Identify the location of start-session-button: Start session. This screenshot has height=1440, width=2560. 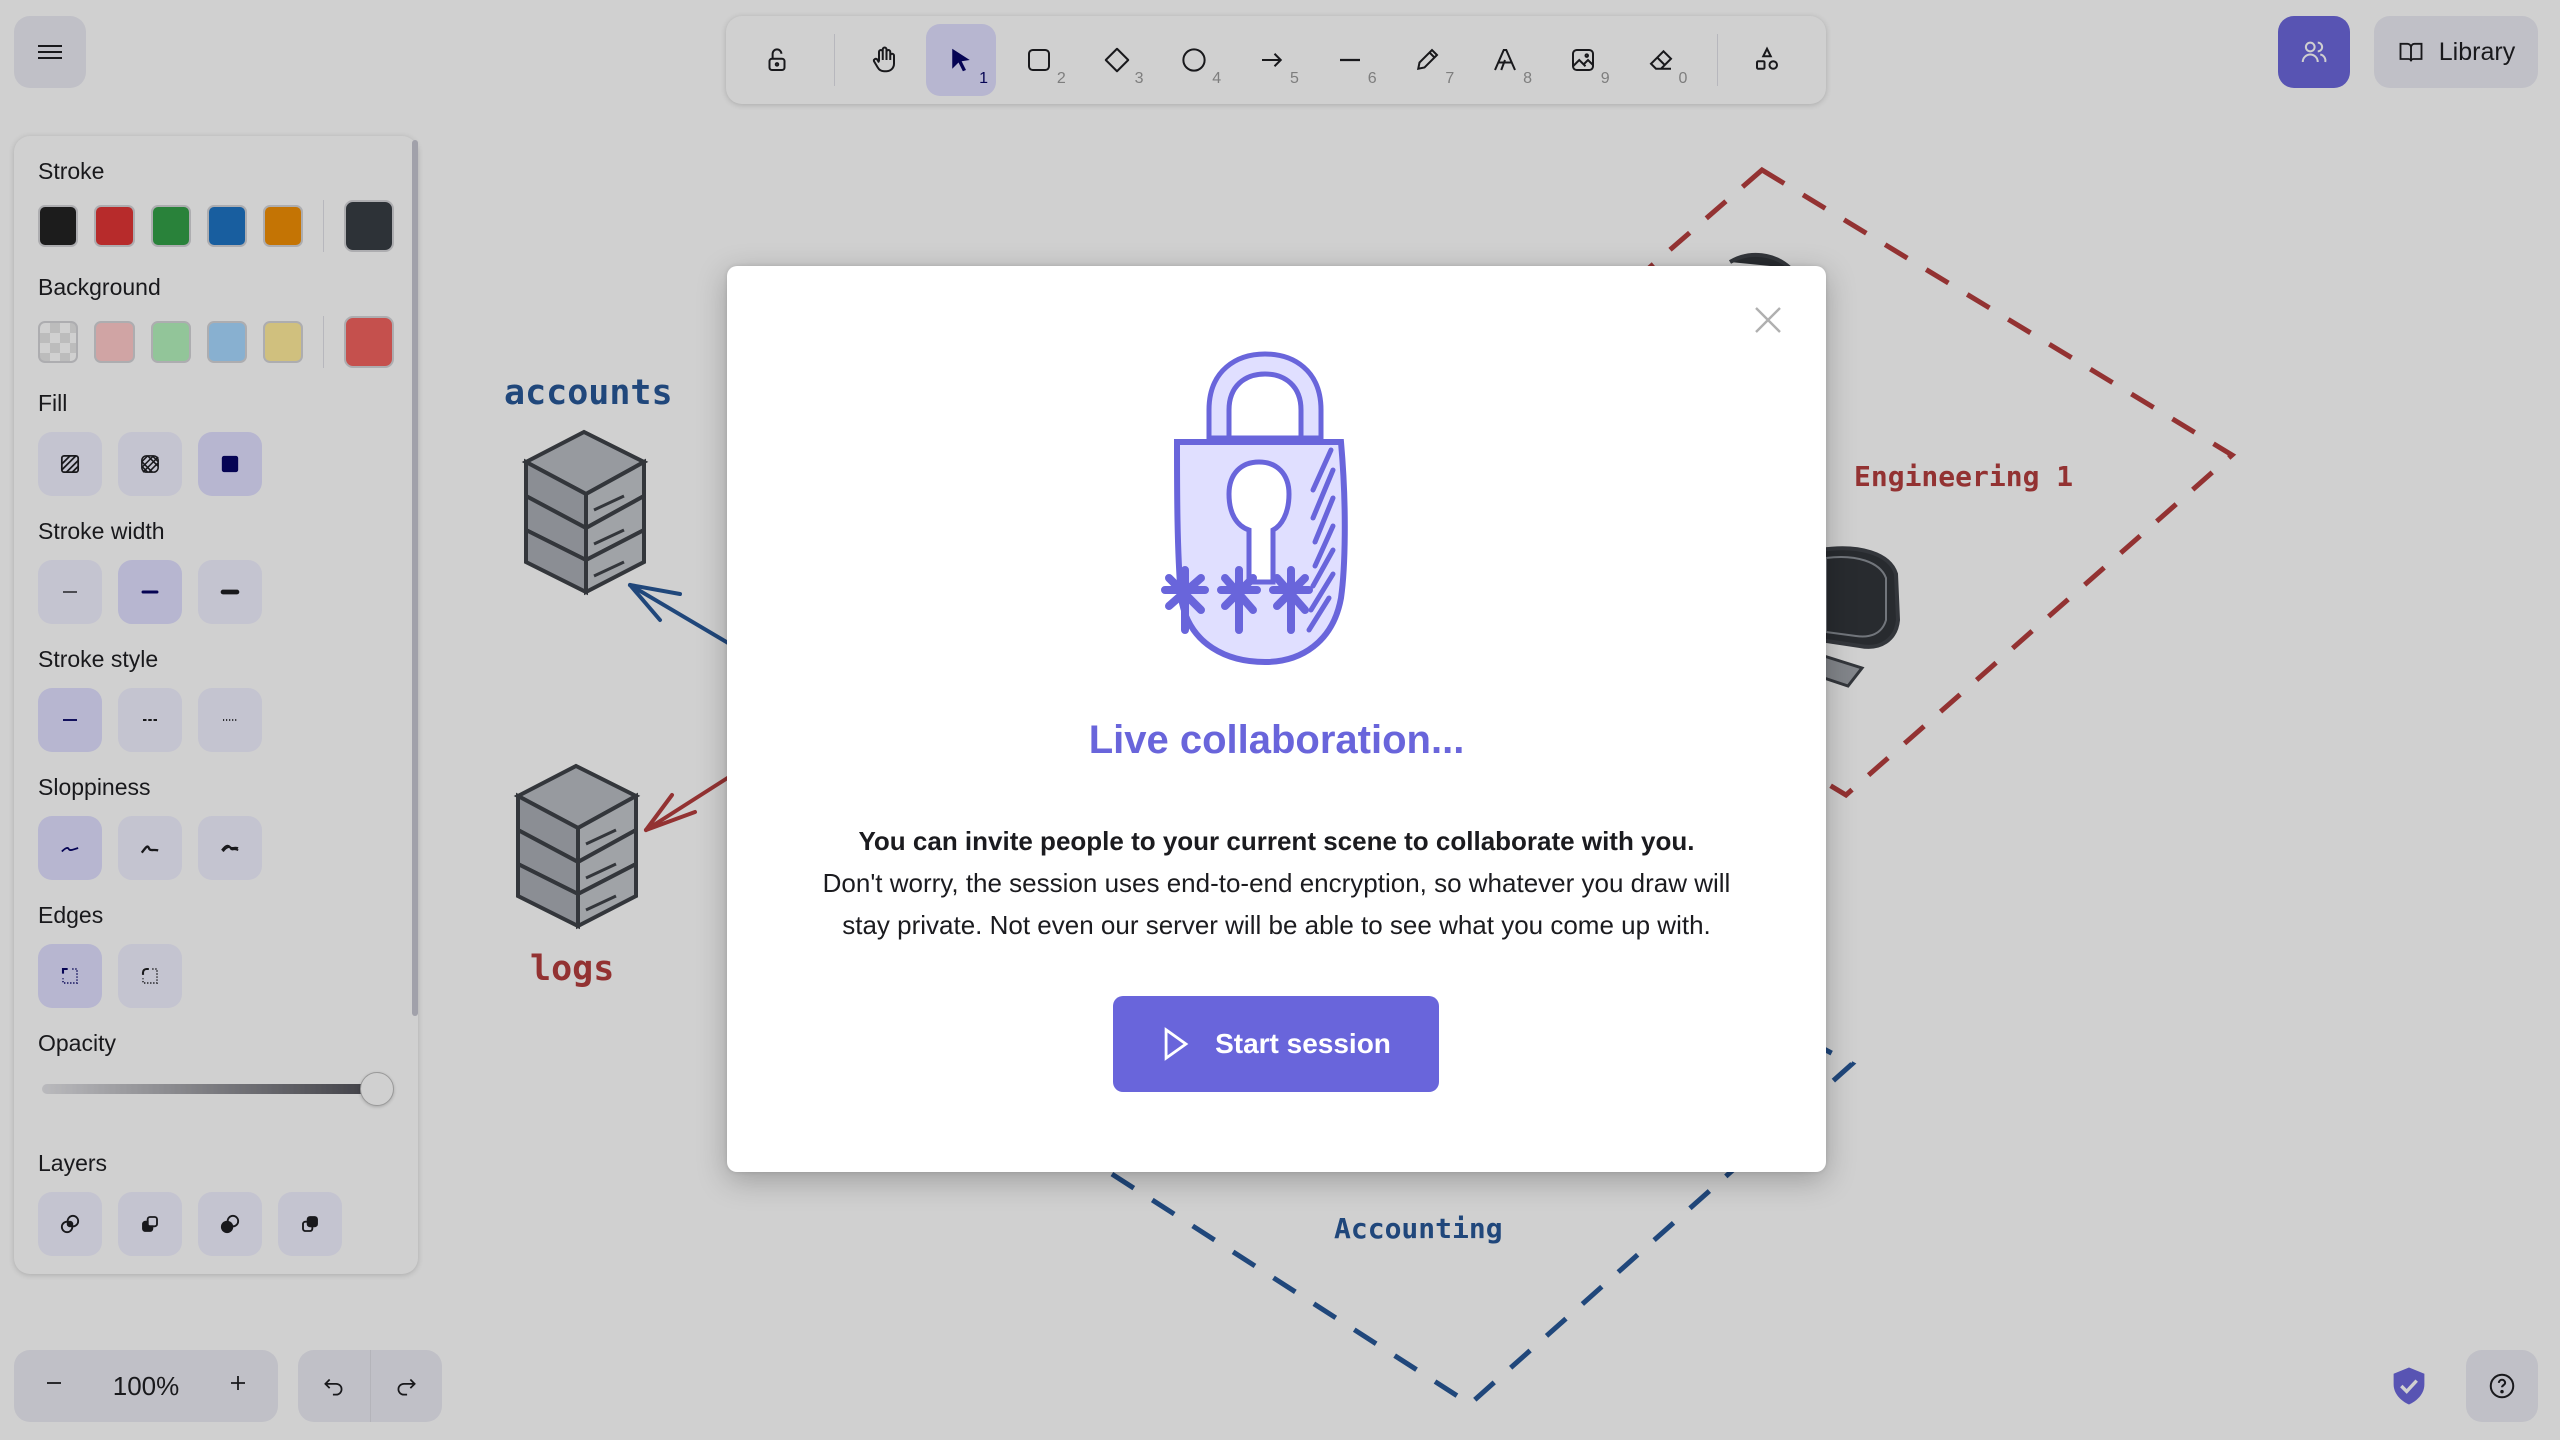
(1276, 1044).